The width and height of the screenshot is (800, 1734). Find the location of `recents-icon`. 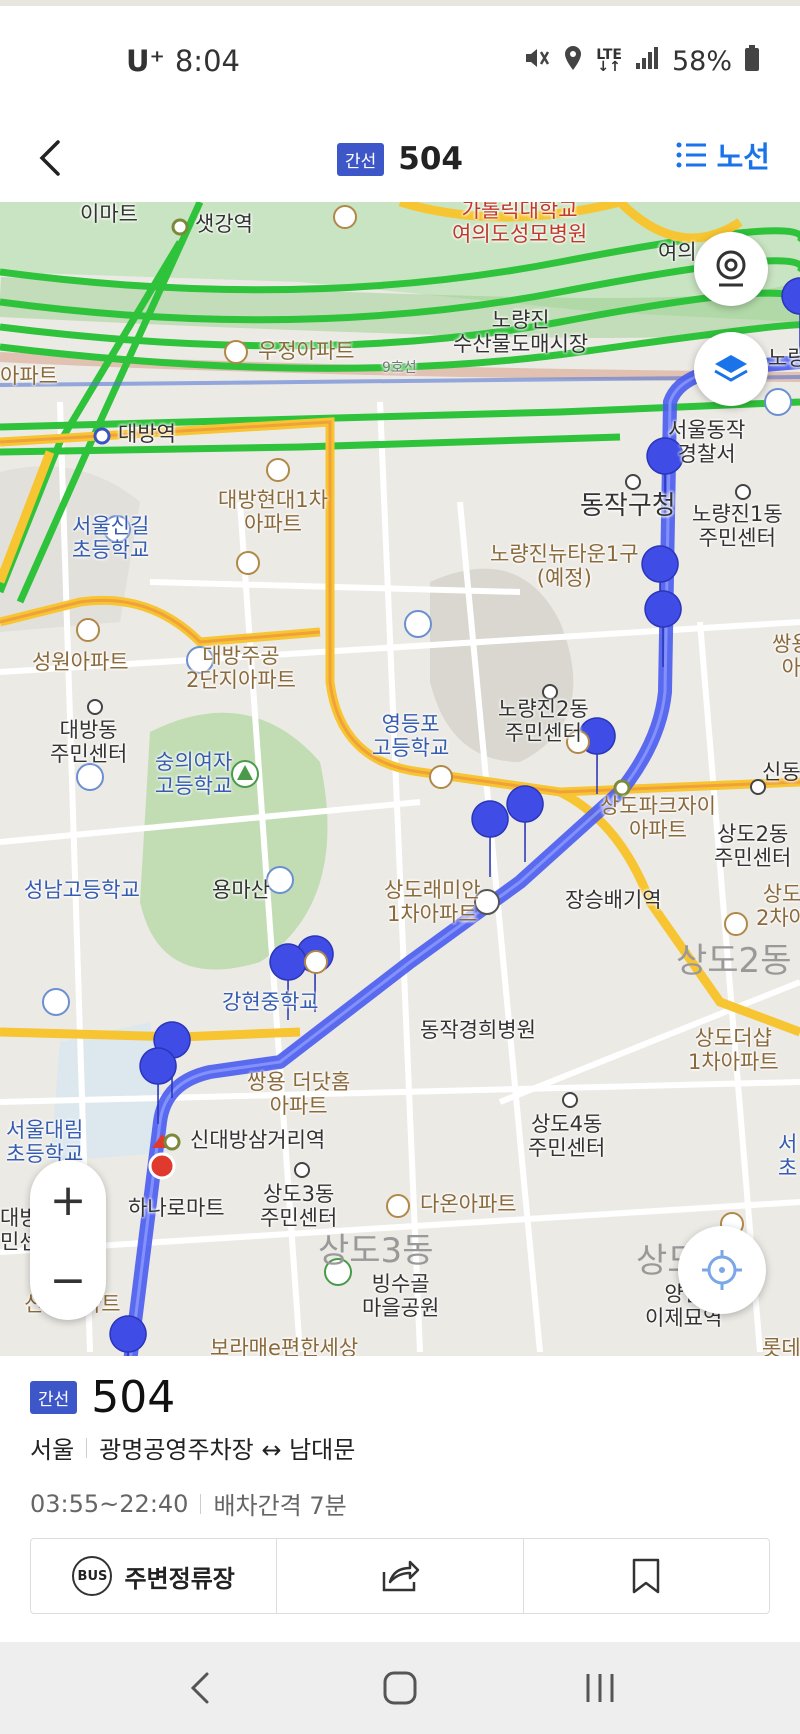

recents-icon is located at coordinates (600, 1688).